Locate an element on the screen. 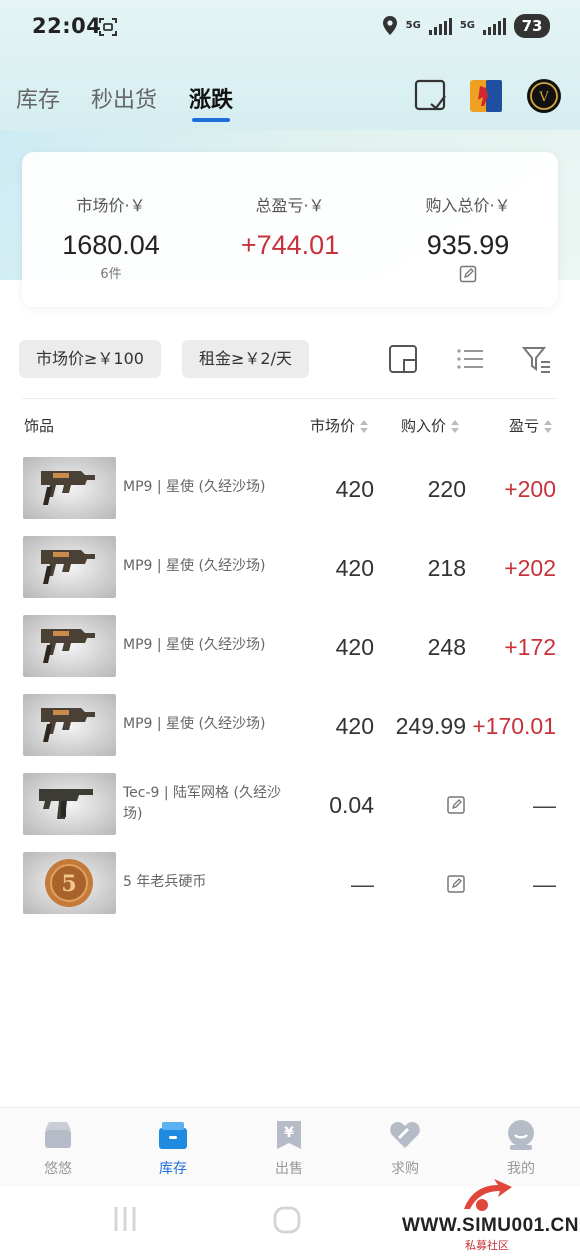 The image size is (580, 1257). checkbox-select-icon is located at coordinates (431, 96).